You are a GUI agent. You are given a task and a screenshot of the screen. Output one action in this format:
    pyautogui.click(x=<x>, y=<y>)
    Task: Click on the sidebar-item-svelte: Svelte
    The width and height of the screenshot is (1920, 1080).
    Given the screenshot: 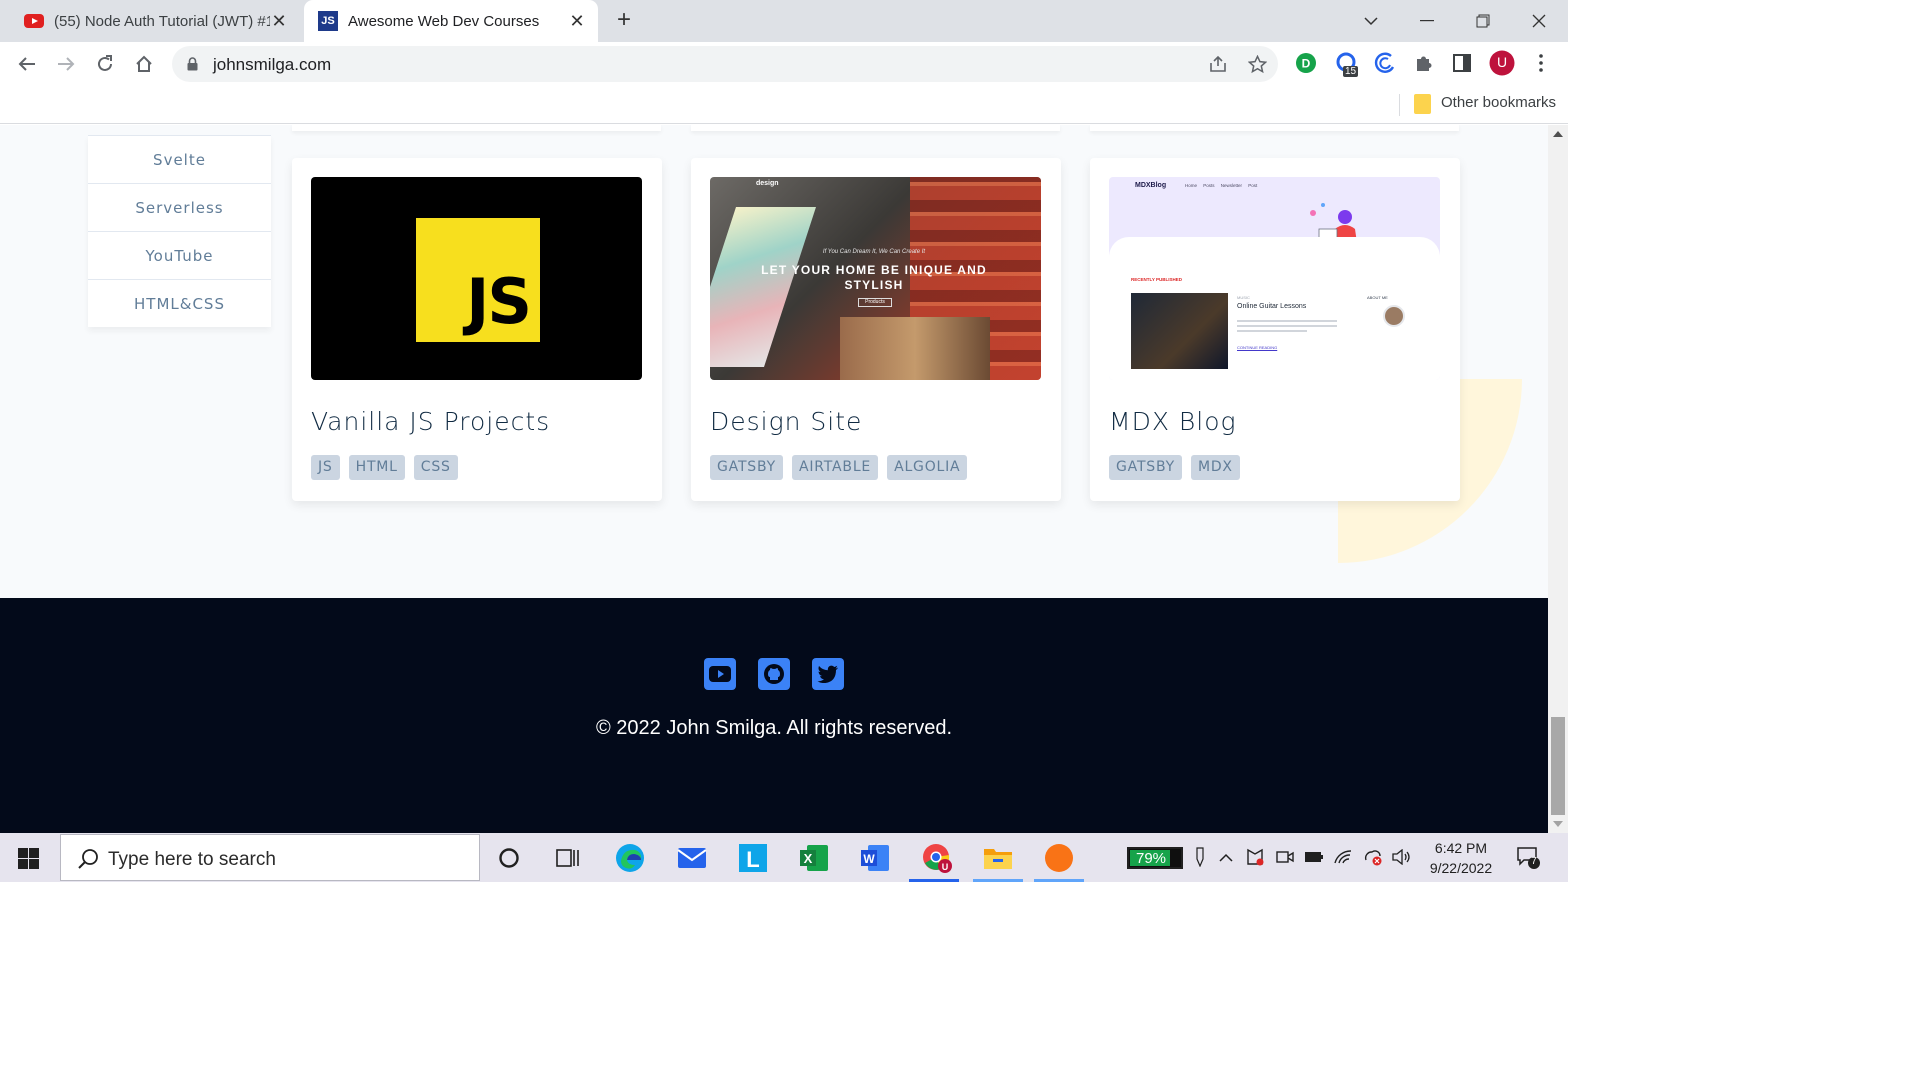 What is the action you would take?
    pyautogui.click(x=179, y=159)
    